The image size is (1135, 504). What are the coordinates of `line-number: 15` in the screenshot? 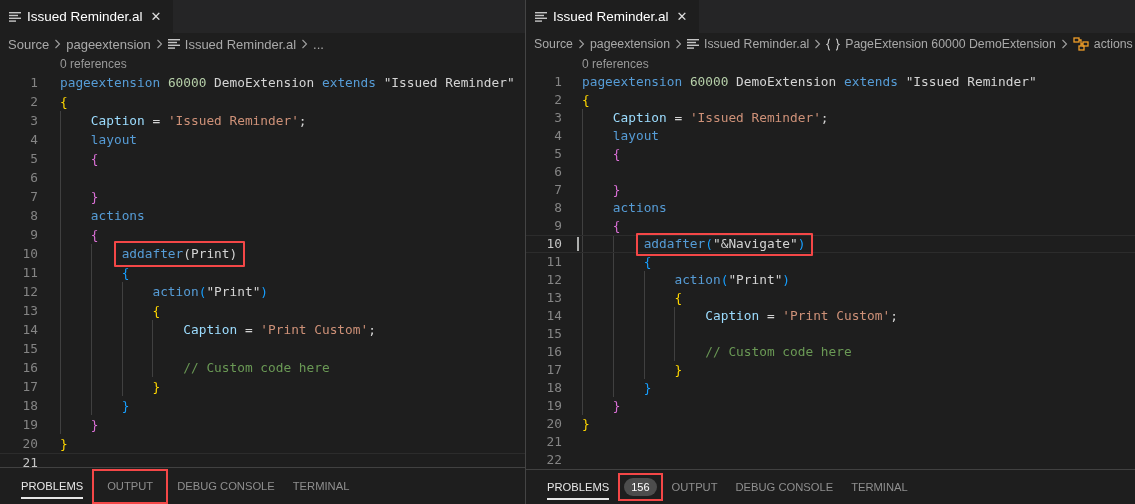 It's located at (29, 349).